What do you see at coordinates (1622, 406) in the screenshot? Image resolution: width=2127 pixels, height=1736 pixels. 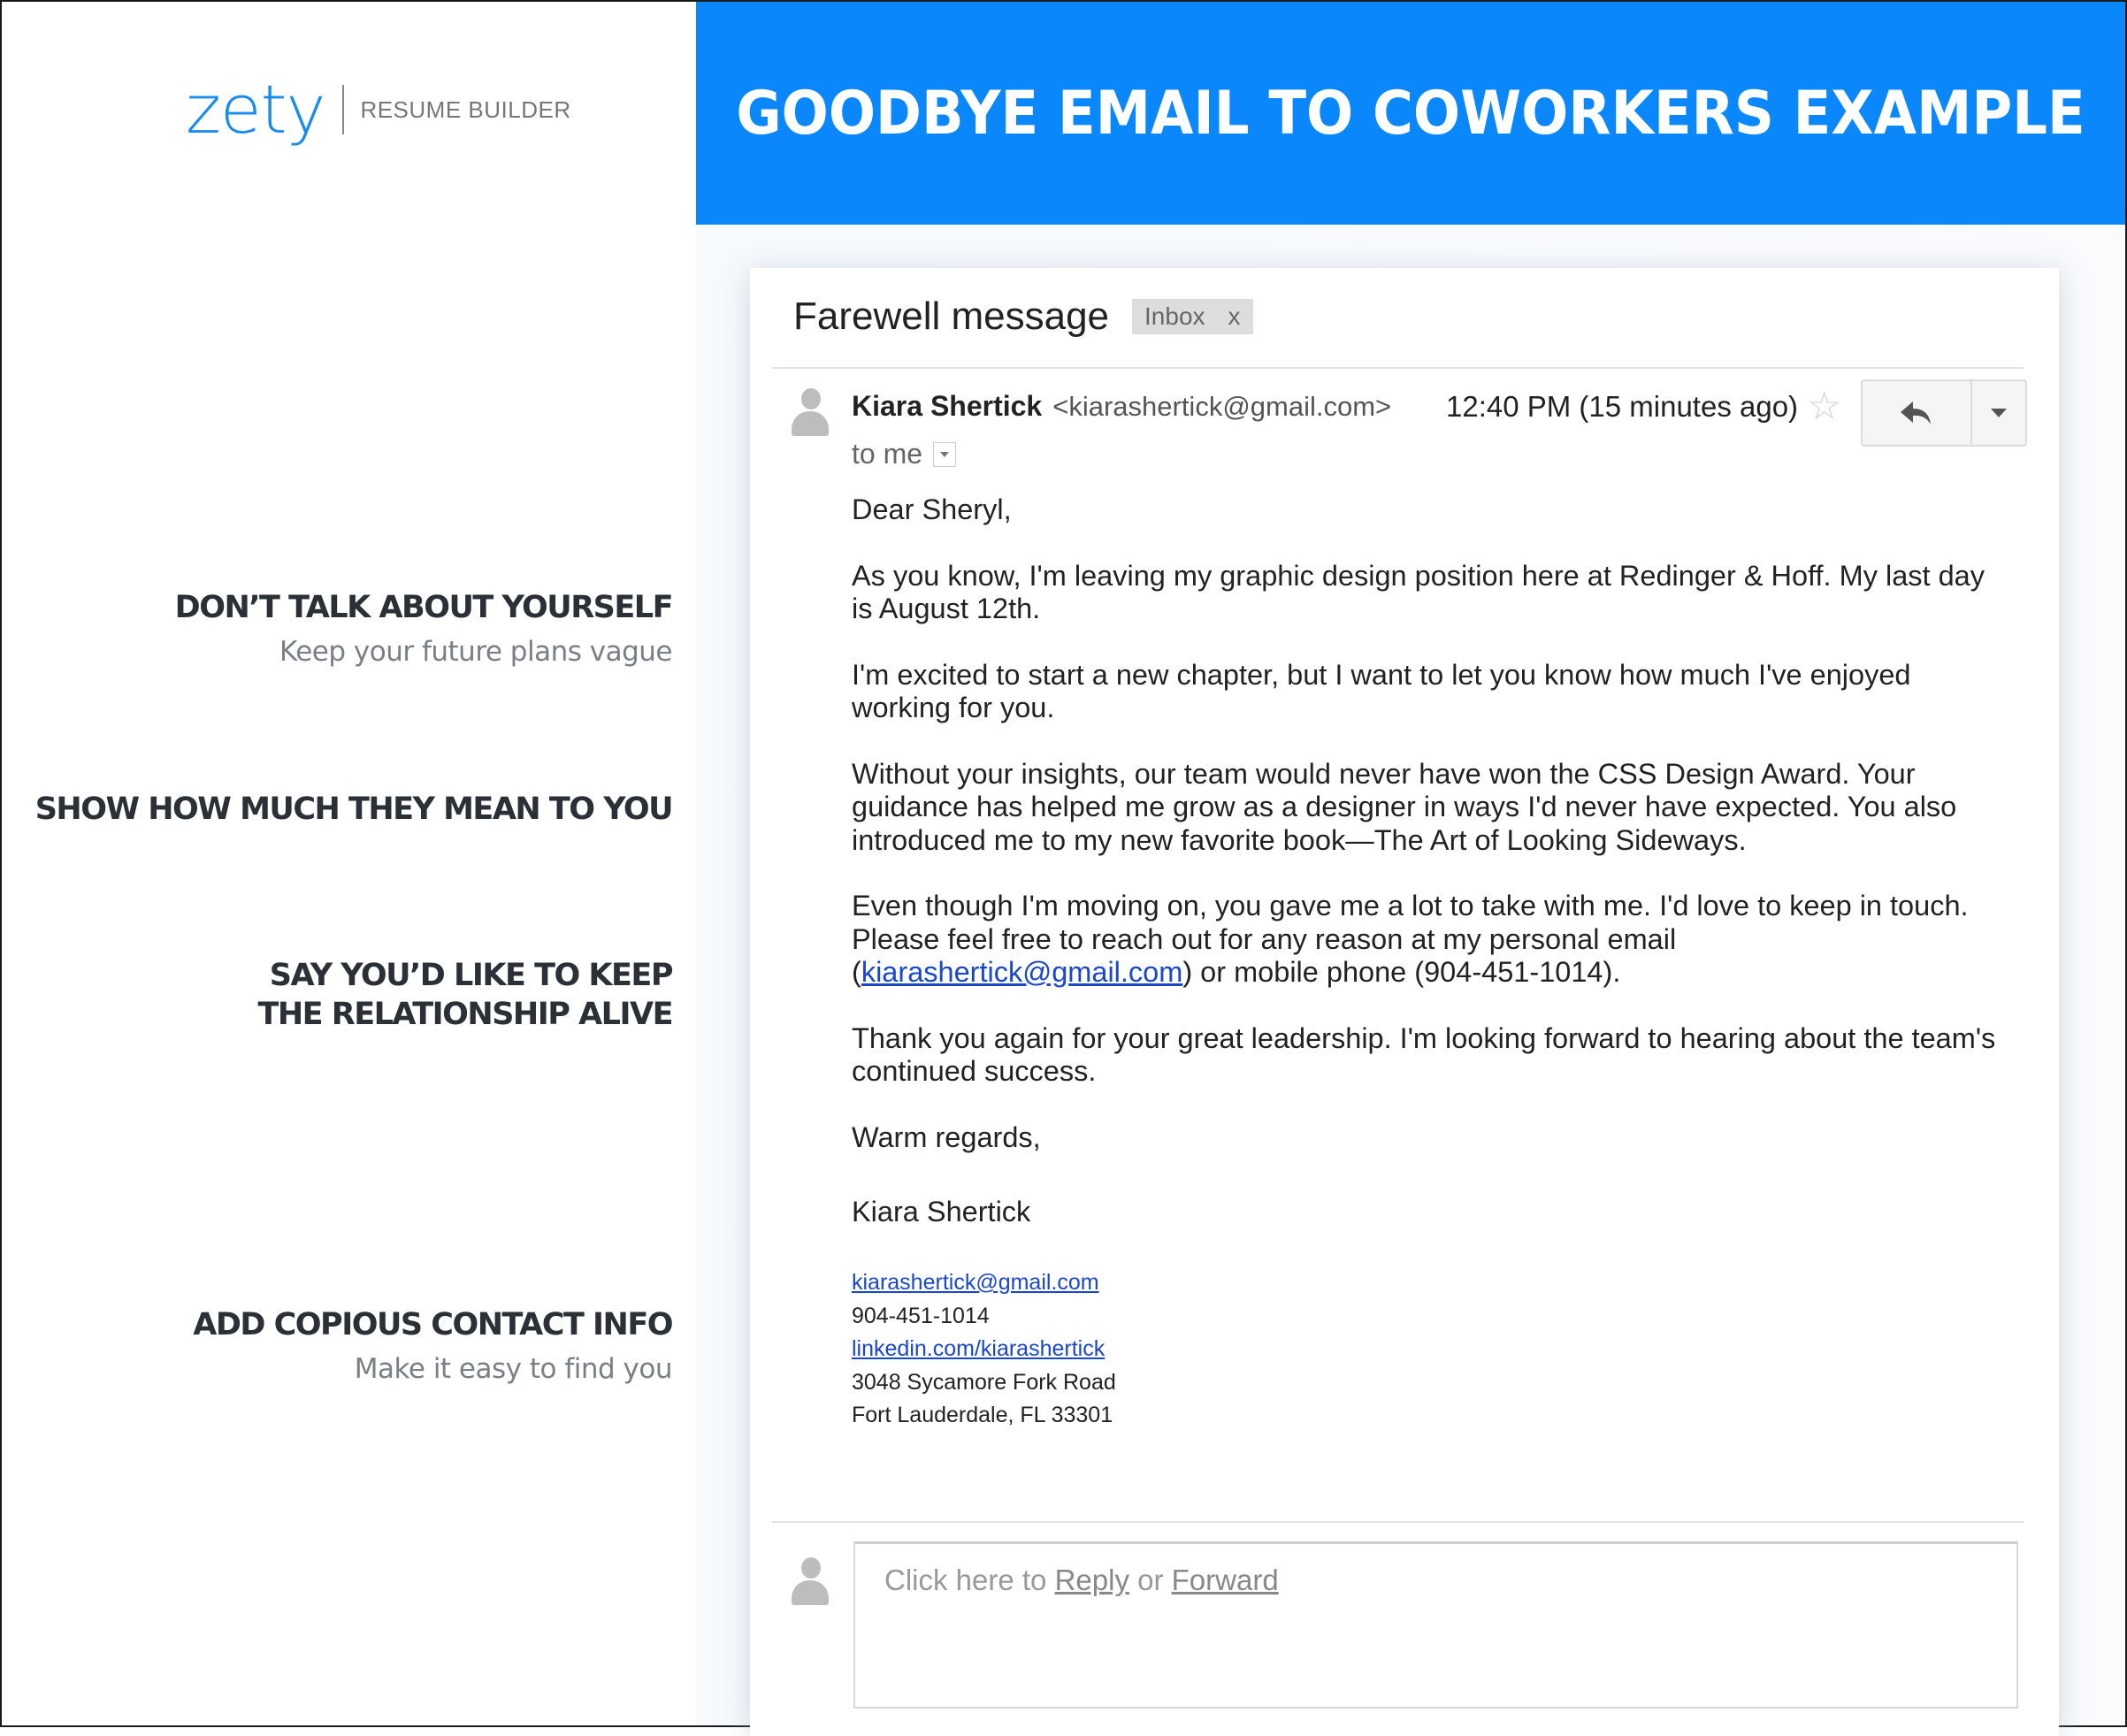 I see `email-timestamp: 12:40 PM (15 minutes ago)` at bounding box center [1622, 406].